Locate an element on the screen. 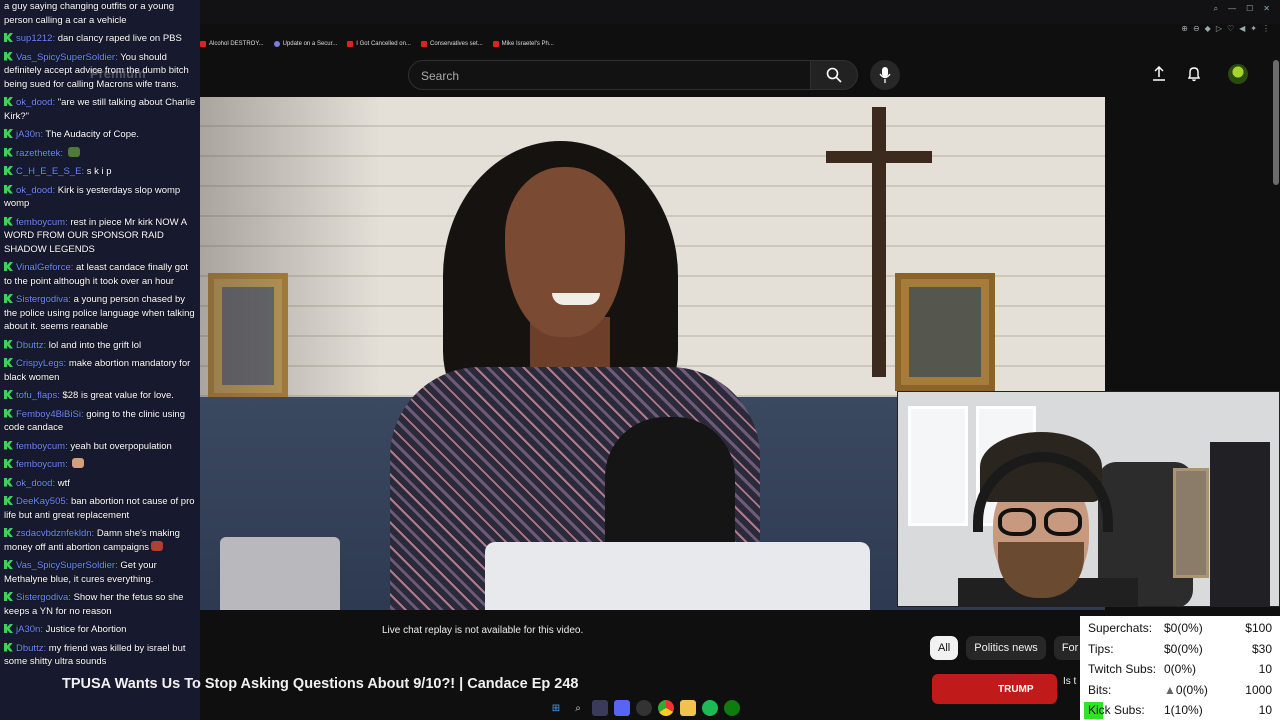 Image resolution: width=1280 pixels, height=720 pixels. chat-message: razethetek: is located at coordinates (100, 153).